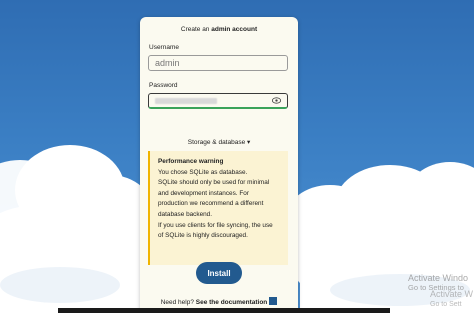  I want to click on activation-watermark-2: Activate W, so click(452, 294).